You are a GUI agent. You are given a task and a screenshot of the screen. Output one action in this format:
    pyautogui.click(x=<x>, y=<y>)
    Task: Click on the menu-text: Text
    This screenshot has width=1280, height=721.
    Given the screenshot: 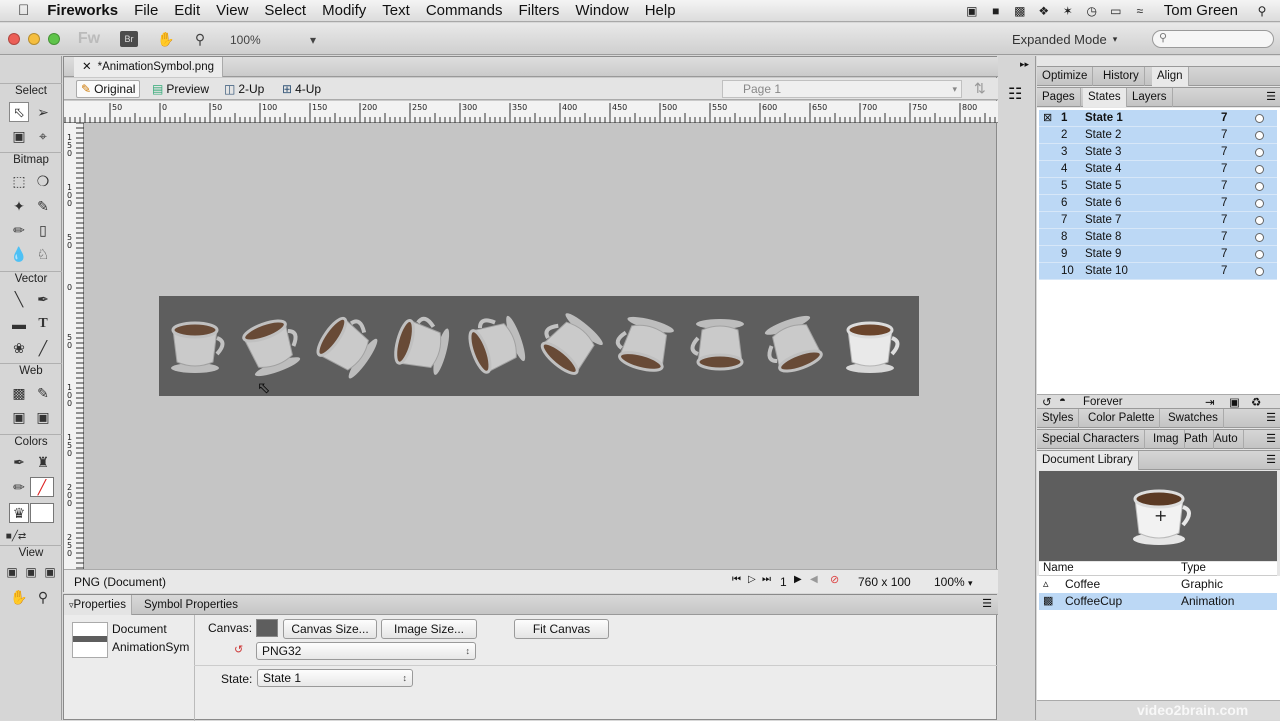 What is the action you would take?
    pyautogui.click(x=396, y=11)
    